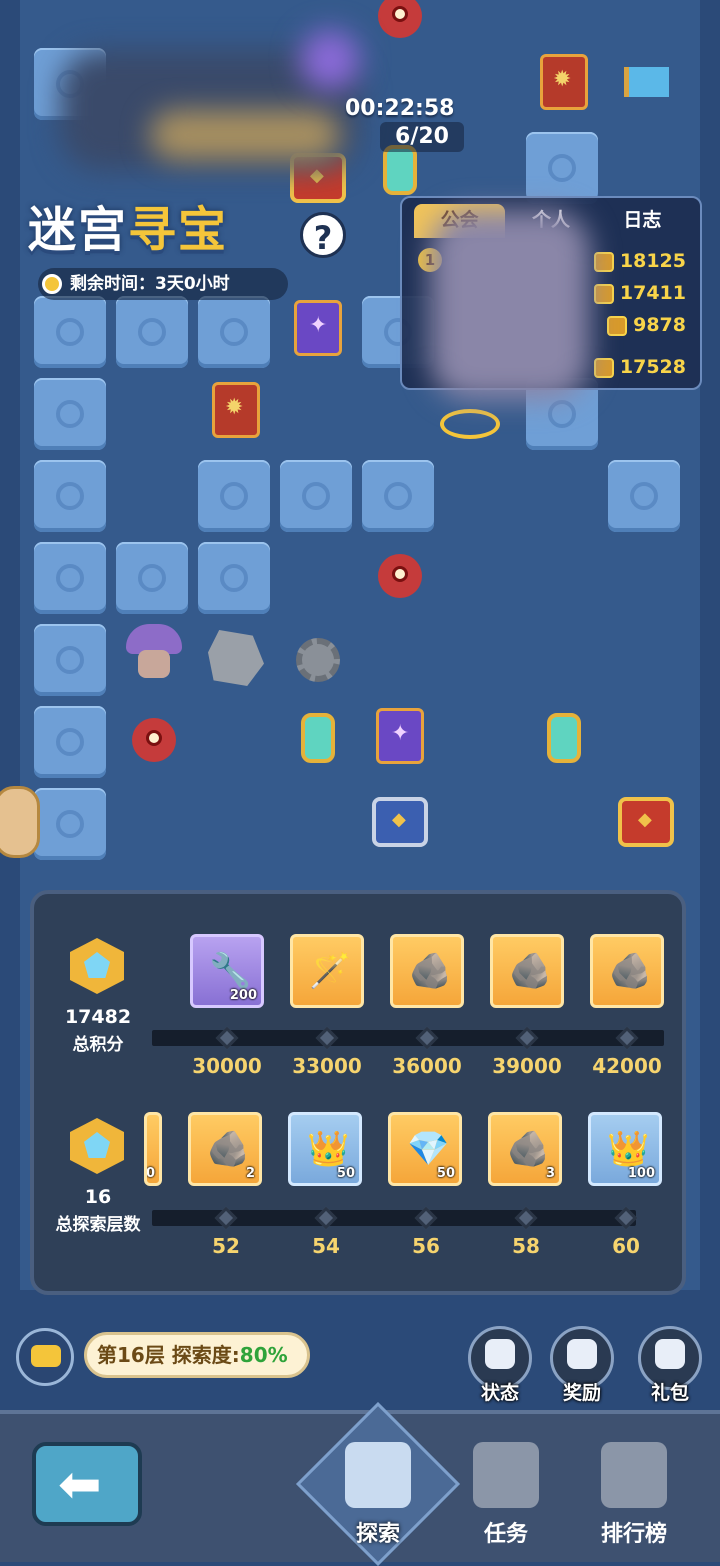 The image size is (720, 1566). Describe the element at coordinates (400, 822) in the screenshot. I see `blue-chest-icon` at that location.